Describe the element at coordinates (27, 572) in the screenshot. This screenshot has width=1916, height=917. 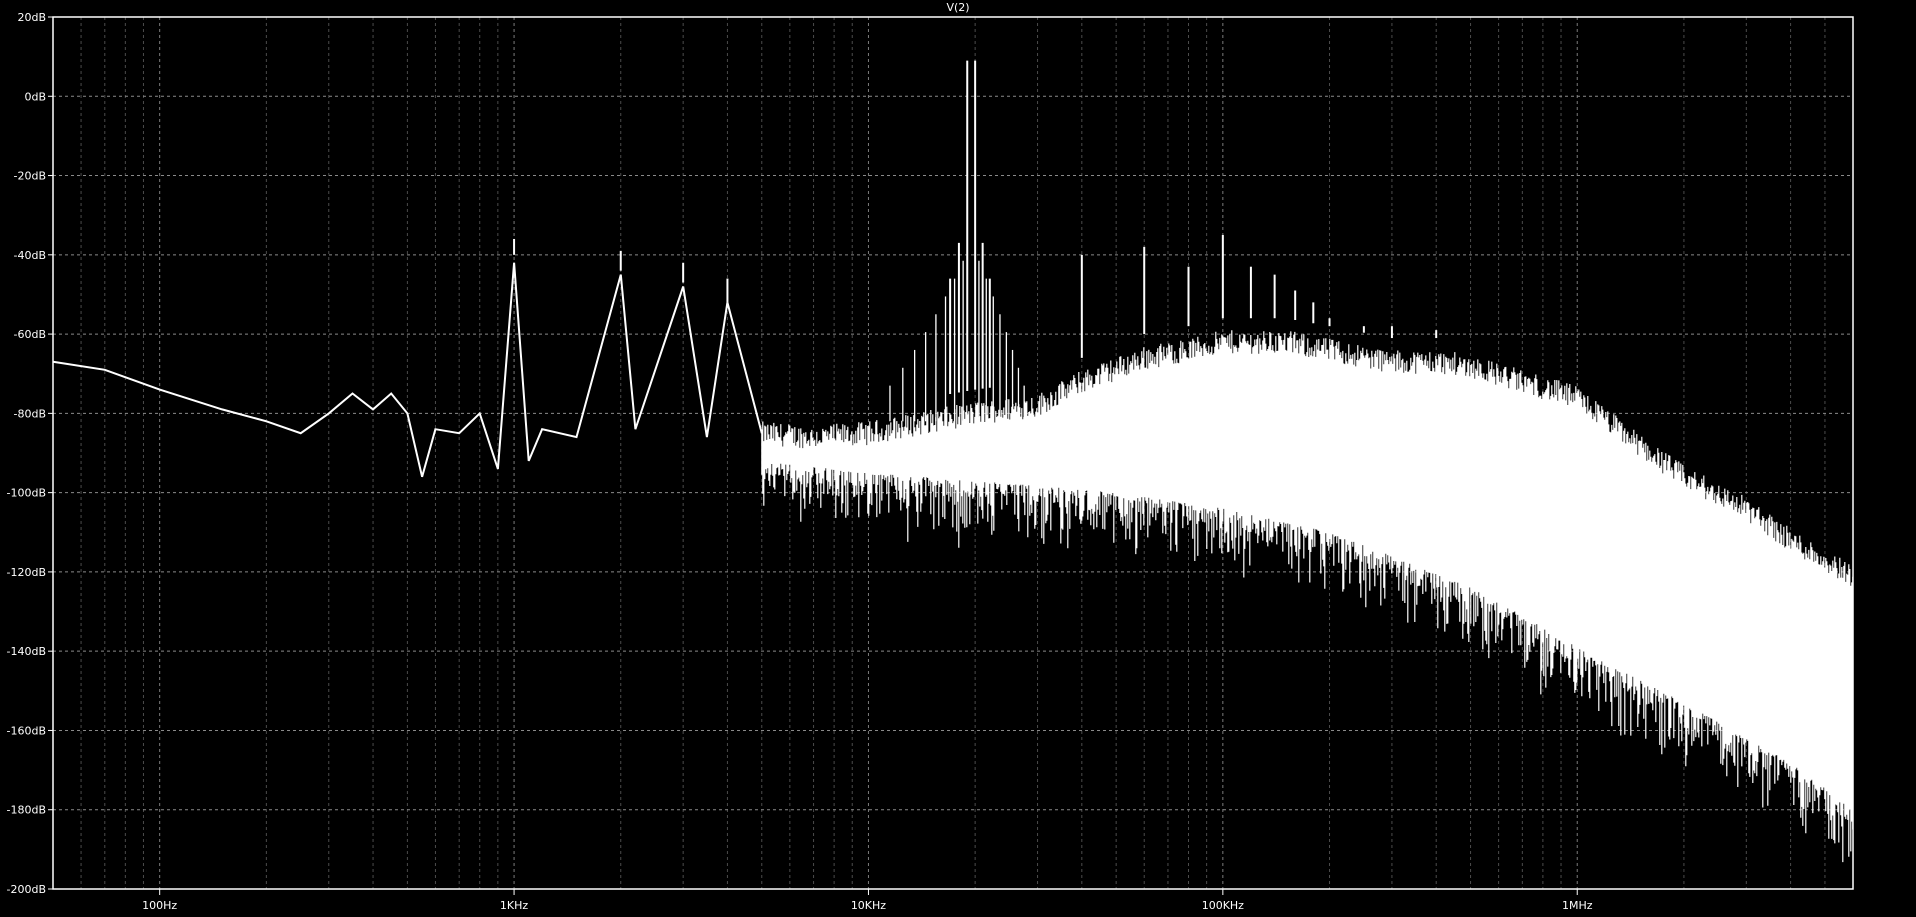
I see `y-tick-label: -120dB` at that location.